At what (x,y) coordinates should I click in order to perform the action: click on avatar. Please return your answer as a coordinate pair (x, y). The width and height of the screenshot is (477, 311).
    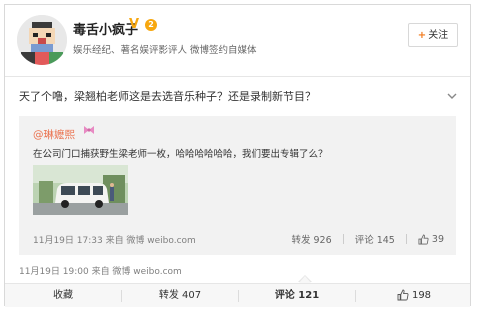
    Looking at the image, I should click on (42, 40).